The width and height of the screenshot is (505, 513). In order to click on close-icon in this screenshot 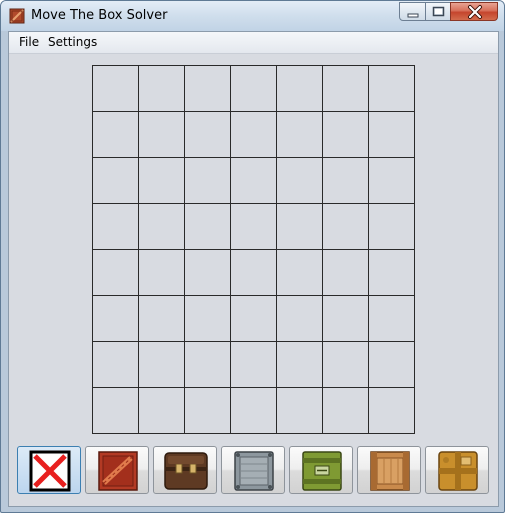, I will do `click(475, 12)`.